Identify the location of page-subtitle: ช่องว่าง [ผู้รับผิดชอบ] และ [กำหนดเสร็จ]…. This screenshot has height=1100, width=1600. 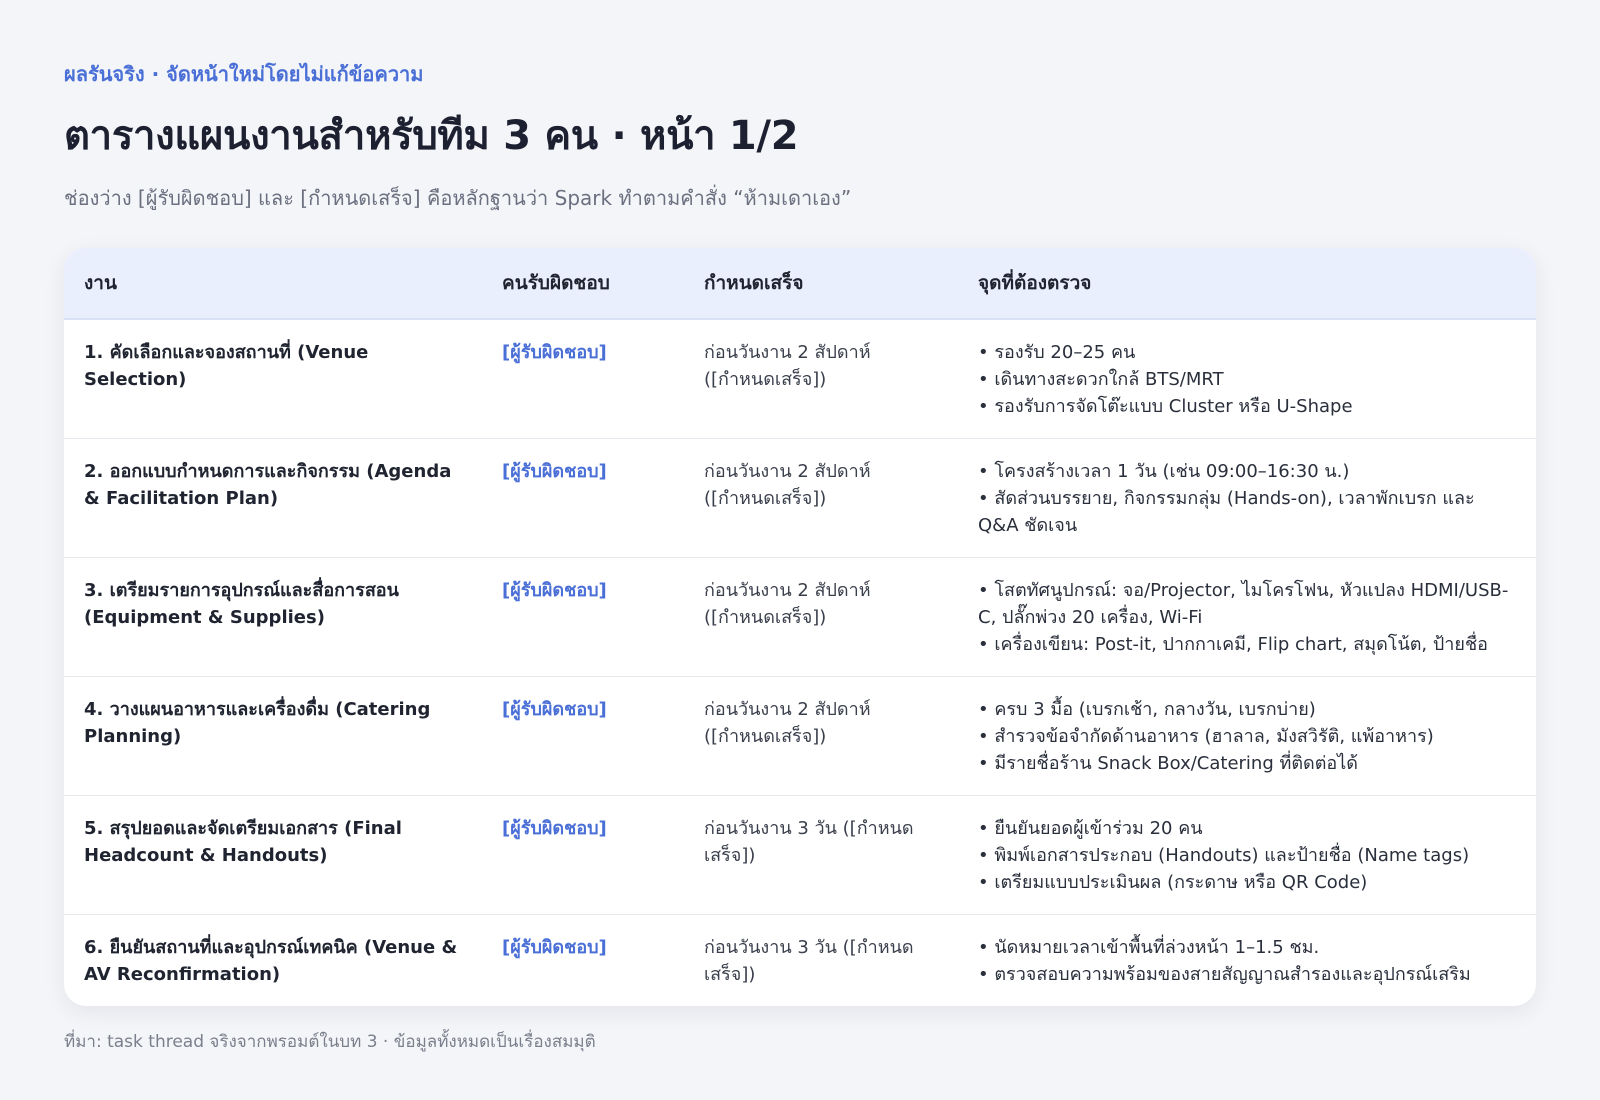
(458, 198).